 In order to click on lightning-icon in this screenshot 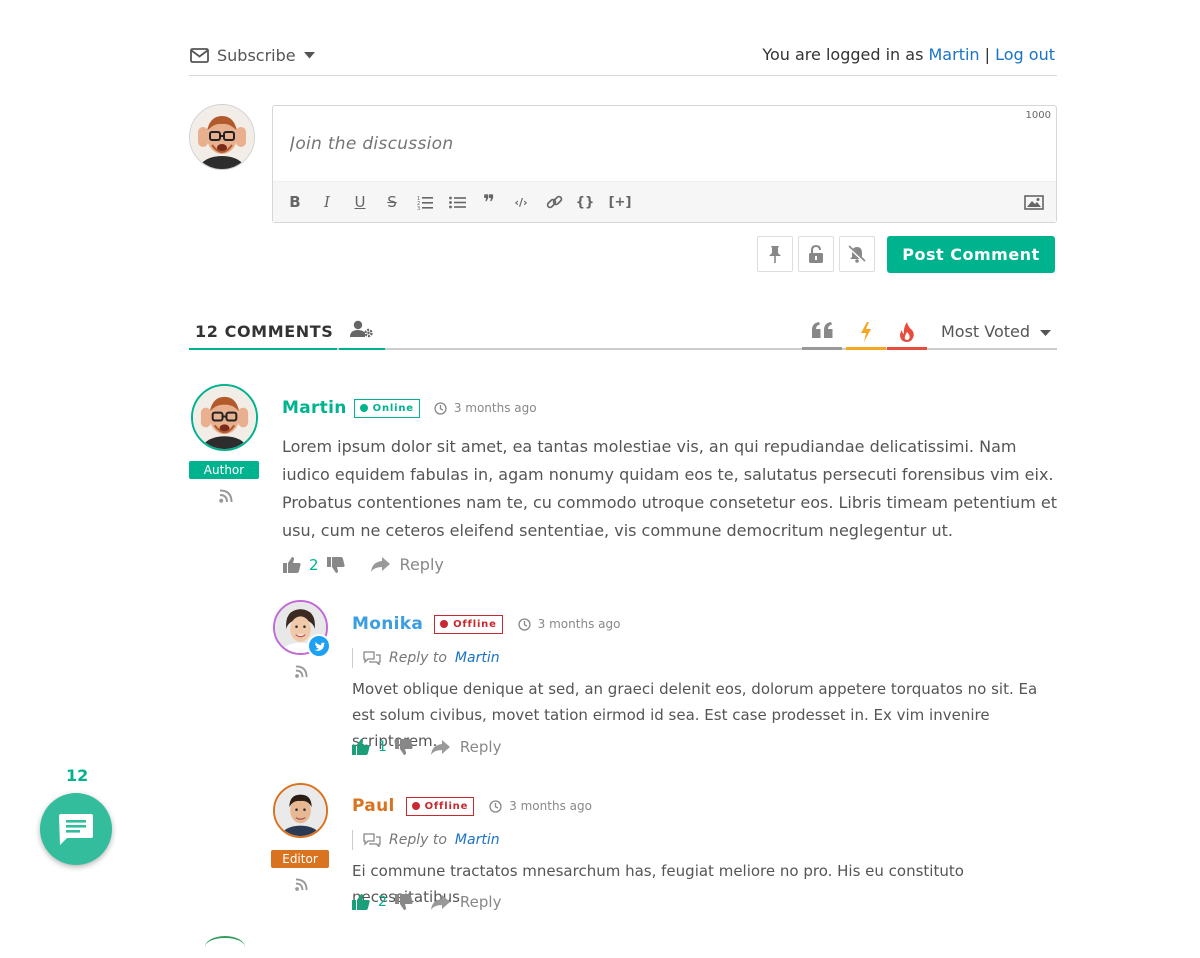, I will do `click(866, 332)`.